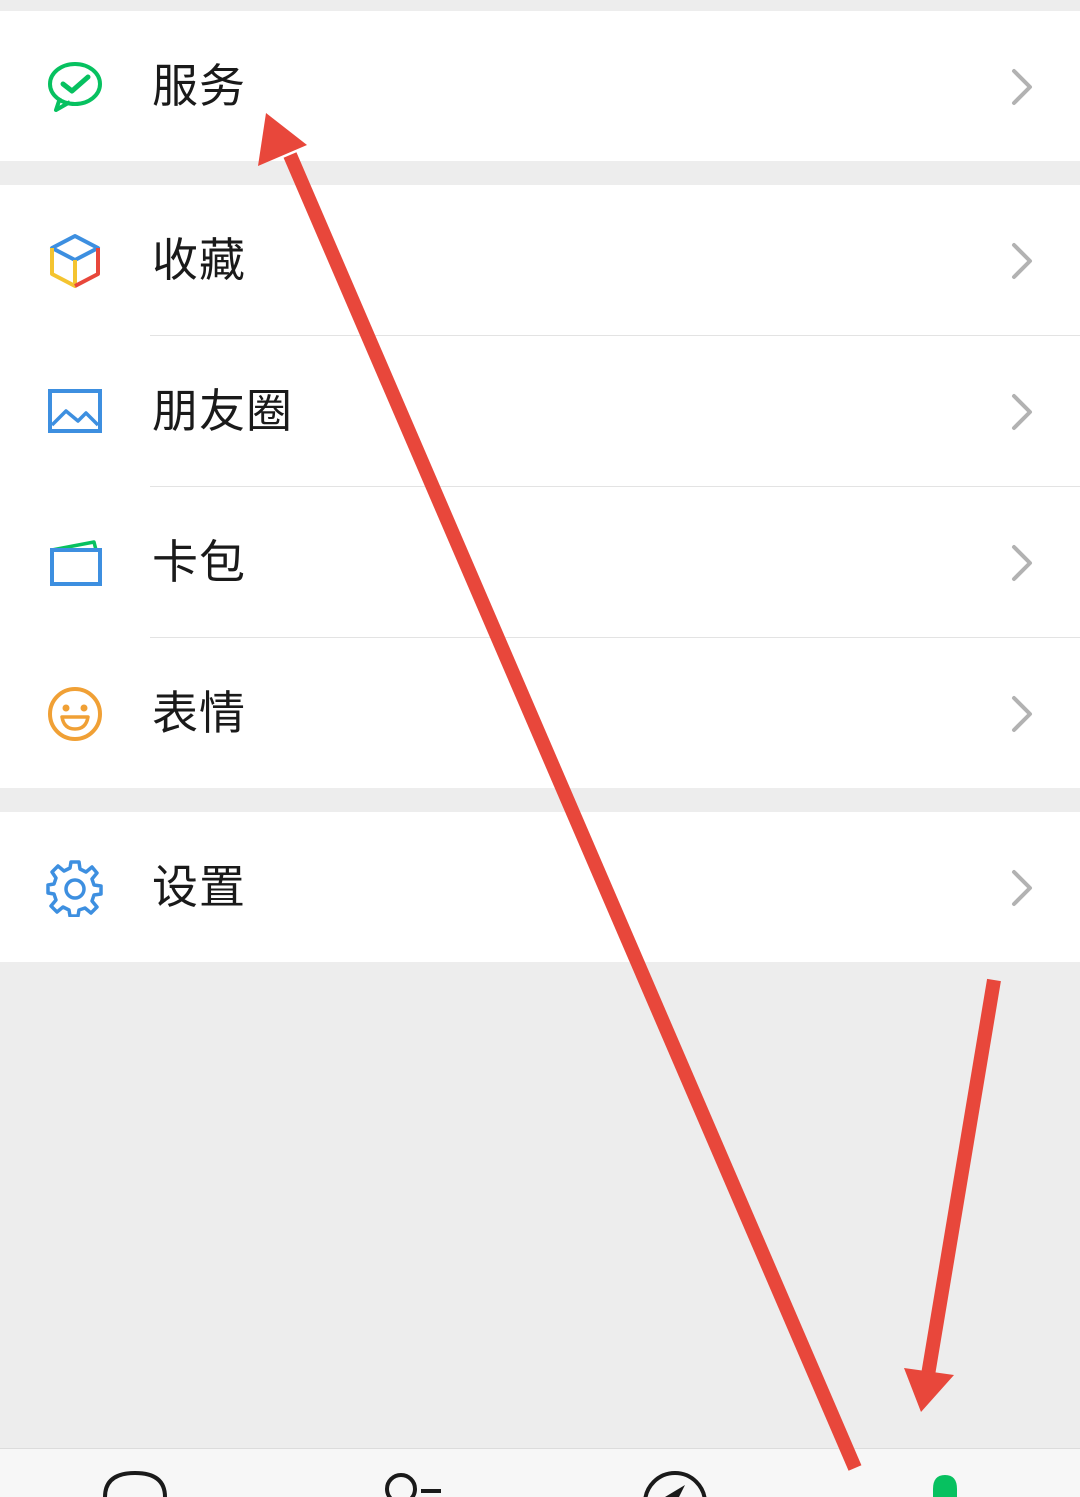  Describe the element at coordinates (199, 260) in the screenshot. I see `favorites-label: 收藏` at that location.